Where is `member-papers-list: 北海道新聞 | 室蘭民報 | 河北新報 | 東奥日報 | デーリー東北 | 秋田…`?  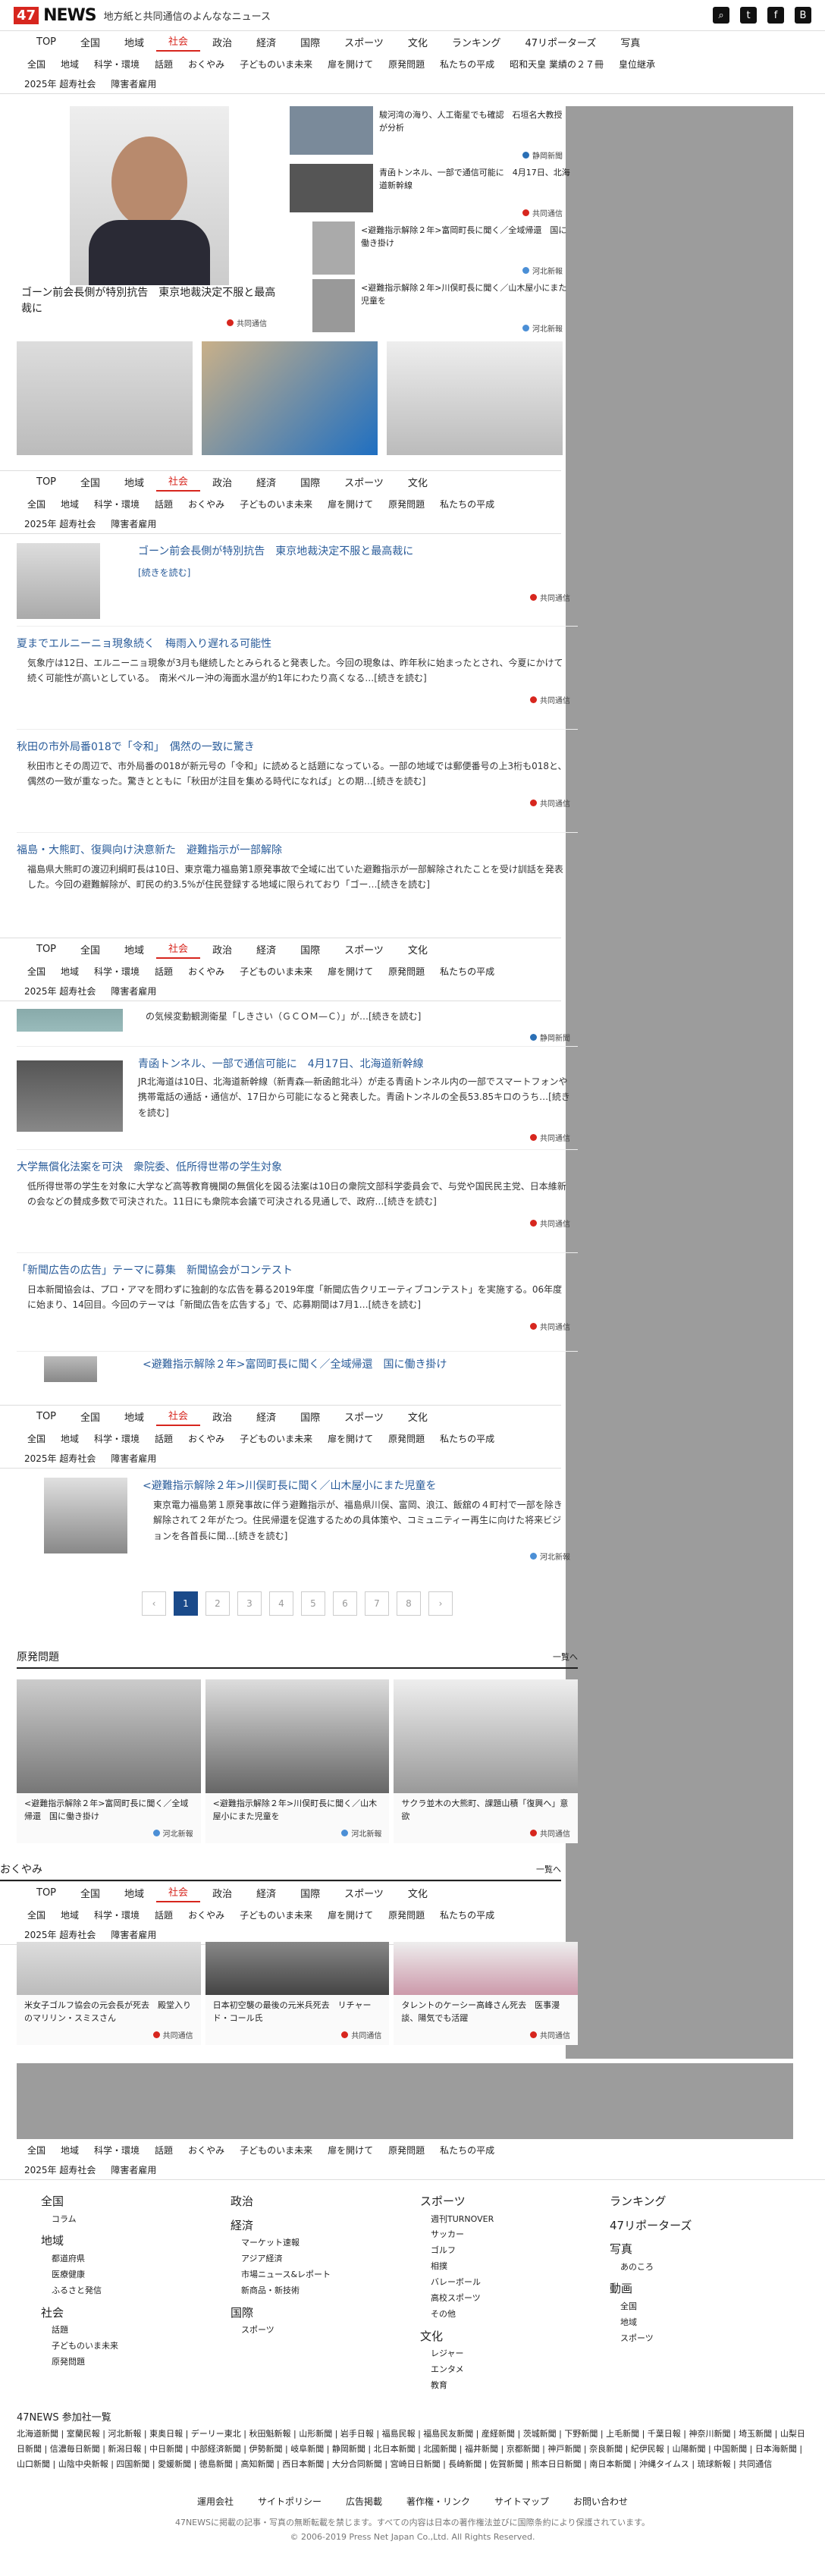 member-papers-list: 北海道新聞 | 室蘭民報 | 河北新報 | 東奥日報 | デーリー東北 | 秋田… is located at coordinates (412, 2449).